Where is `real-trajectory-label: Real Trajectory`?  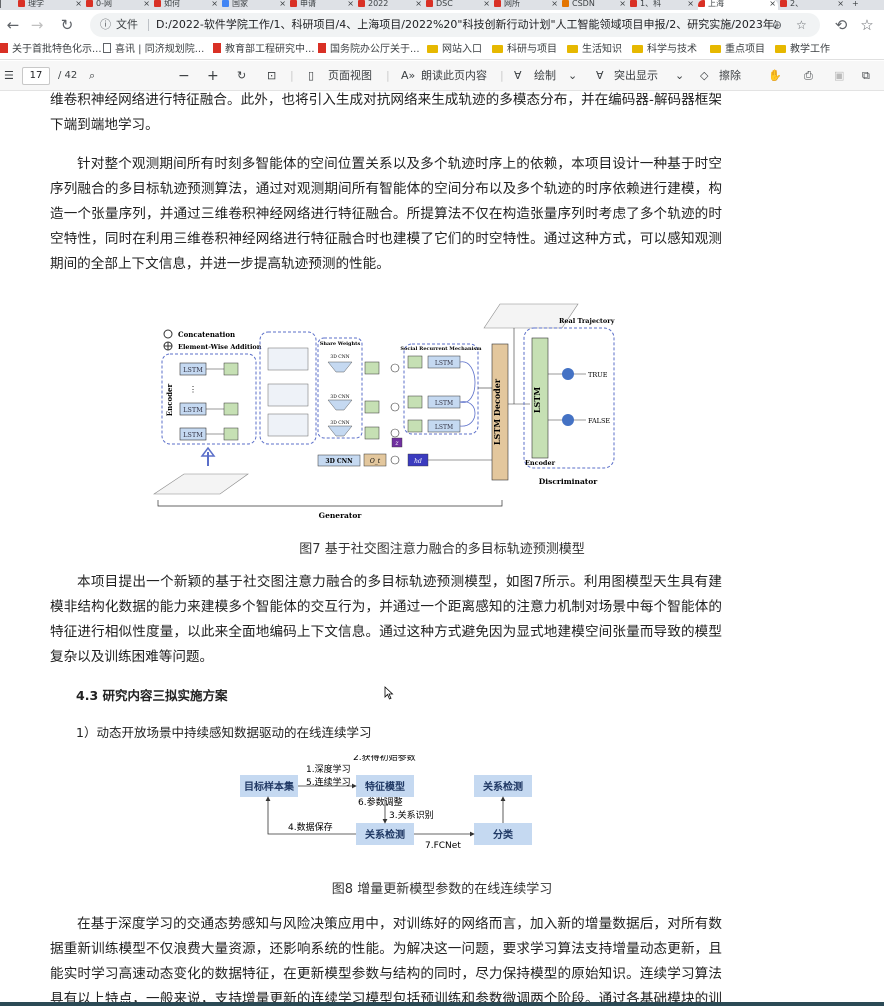 real-trajectory-label: Real Trajectory is located at coordinates (587, 321).